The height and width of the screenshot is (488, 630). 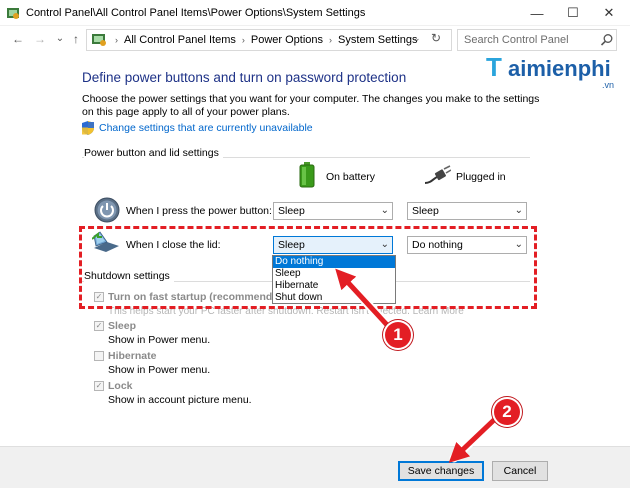 What do you see at coordinates (199, 211) in the screenshot?
I see `power-button-row-label: When I press the power button:` at bounding box center [199, 211].